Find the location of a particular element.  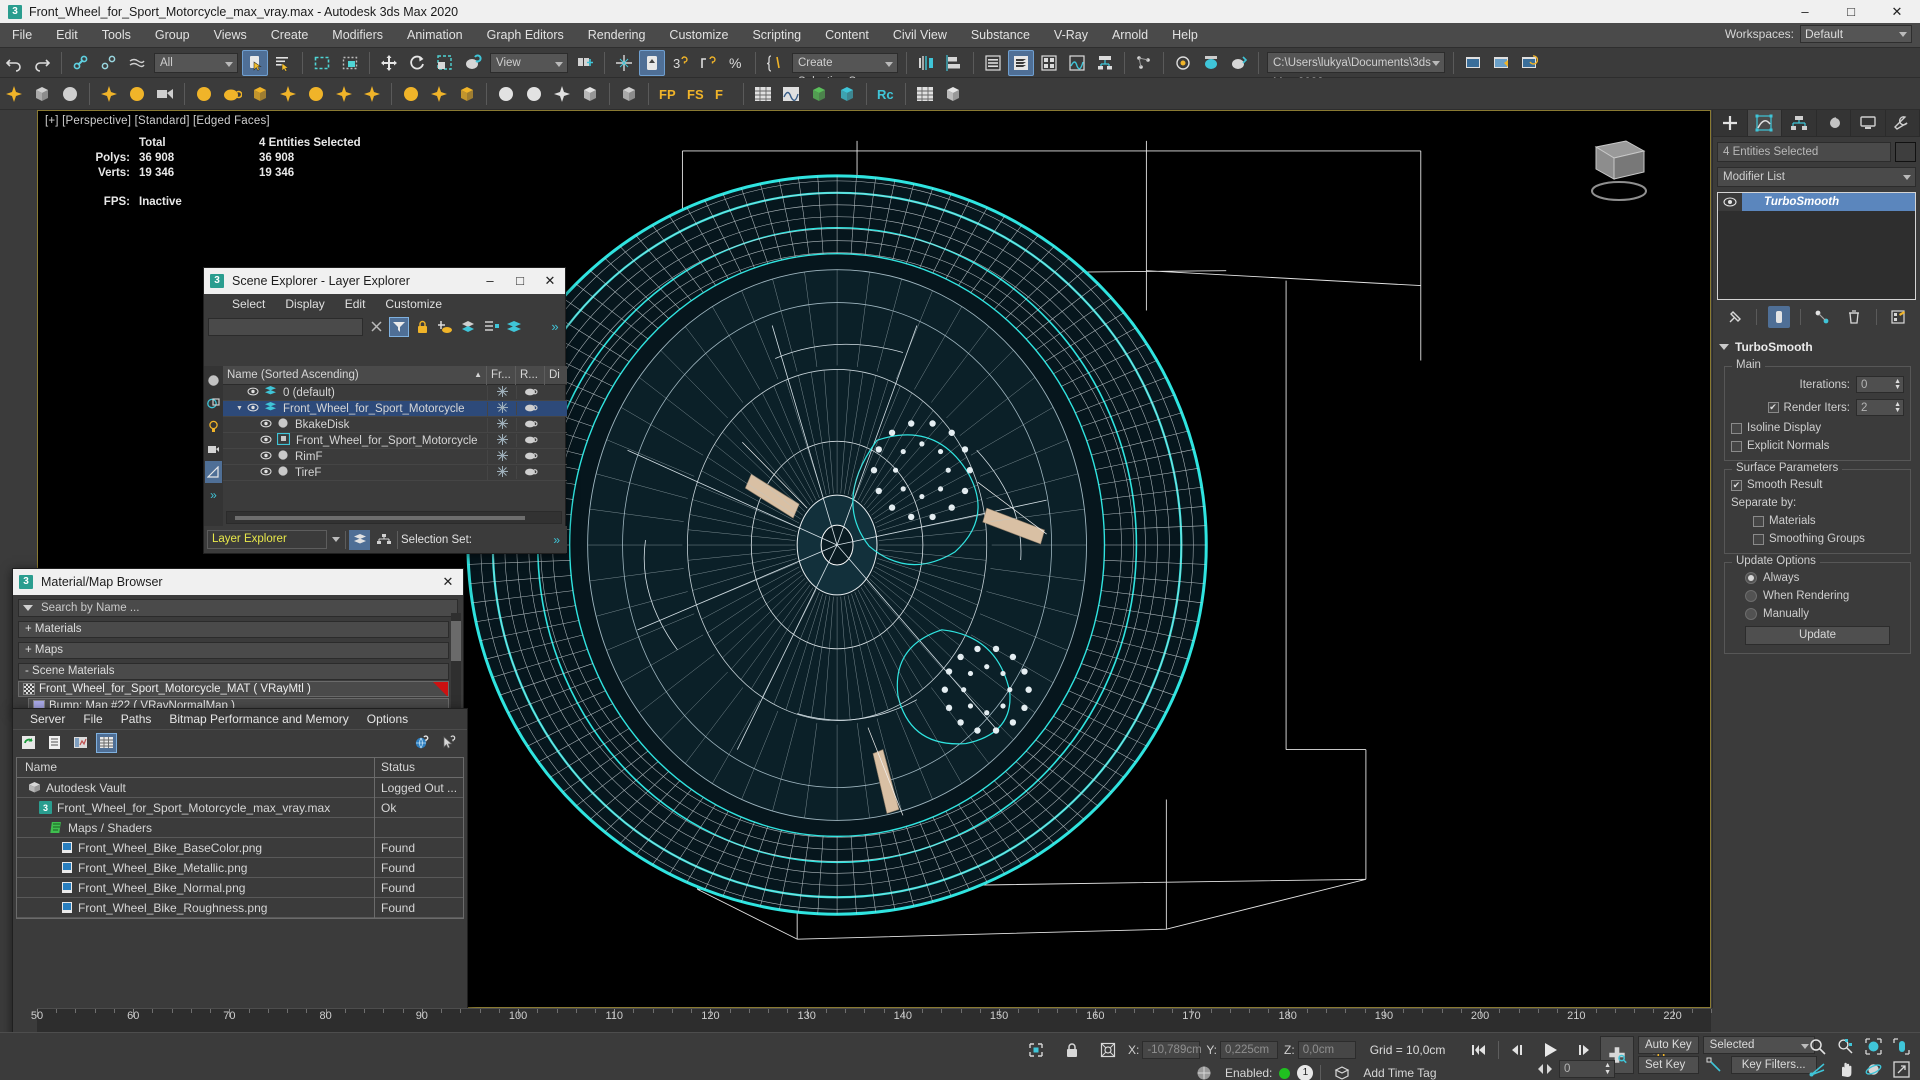

set-key-button: Set Key is located at coordinates (1668, 1065).